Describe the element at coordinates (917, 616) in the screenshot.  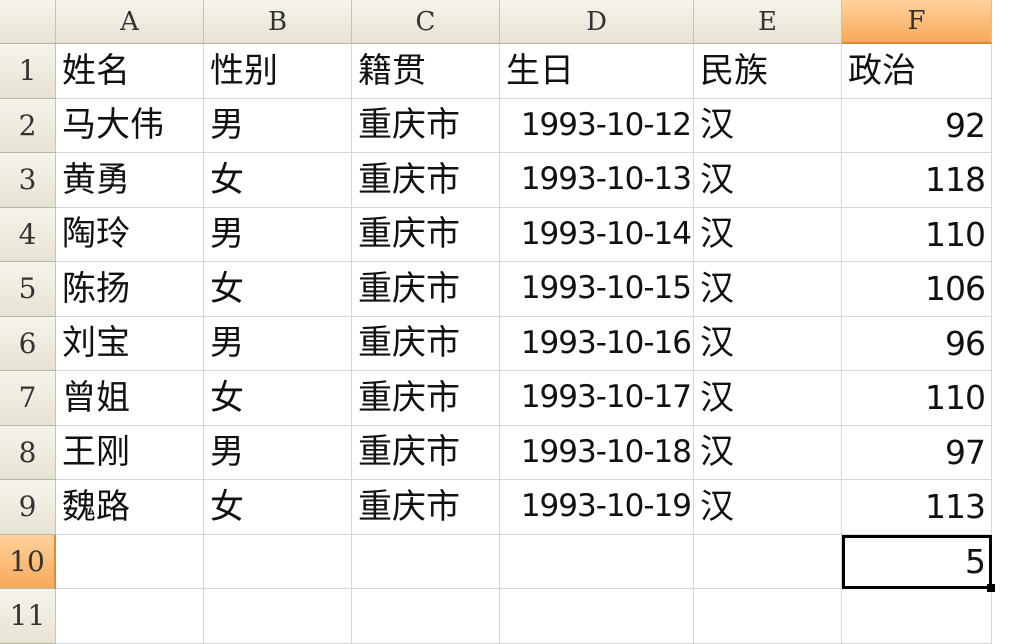
I see `cell-f11` at that location.